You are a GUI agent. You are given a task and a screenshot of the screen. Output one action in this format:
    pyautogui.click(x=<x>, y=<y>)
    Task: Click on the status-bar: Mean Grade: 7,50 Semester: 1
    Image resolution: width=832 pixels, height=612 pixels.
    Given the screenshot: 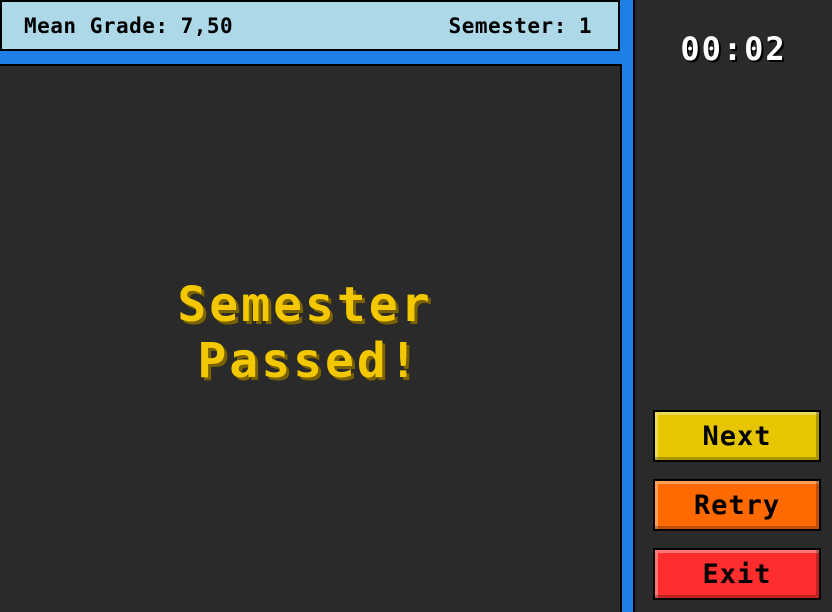 What is the action you would take?
    pyautogui.click(x=310, y=25)
    